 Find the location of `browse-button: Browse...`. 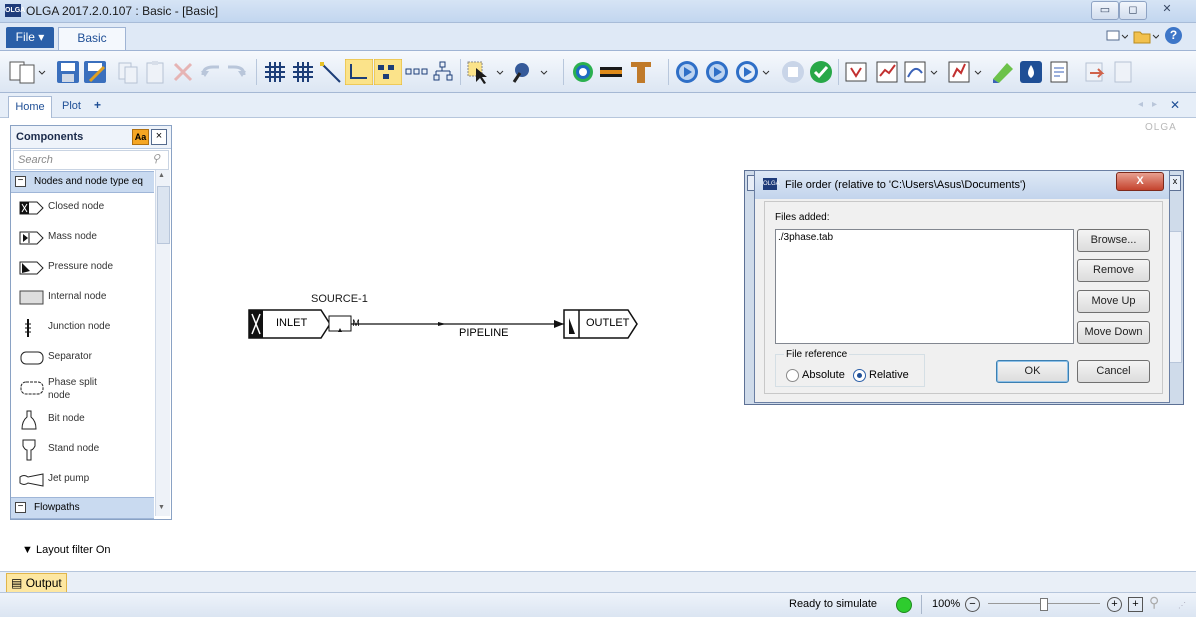

browse-button: Browse... is located at coordinates (1113, 240).